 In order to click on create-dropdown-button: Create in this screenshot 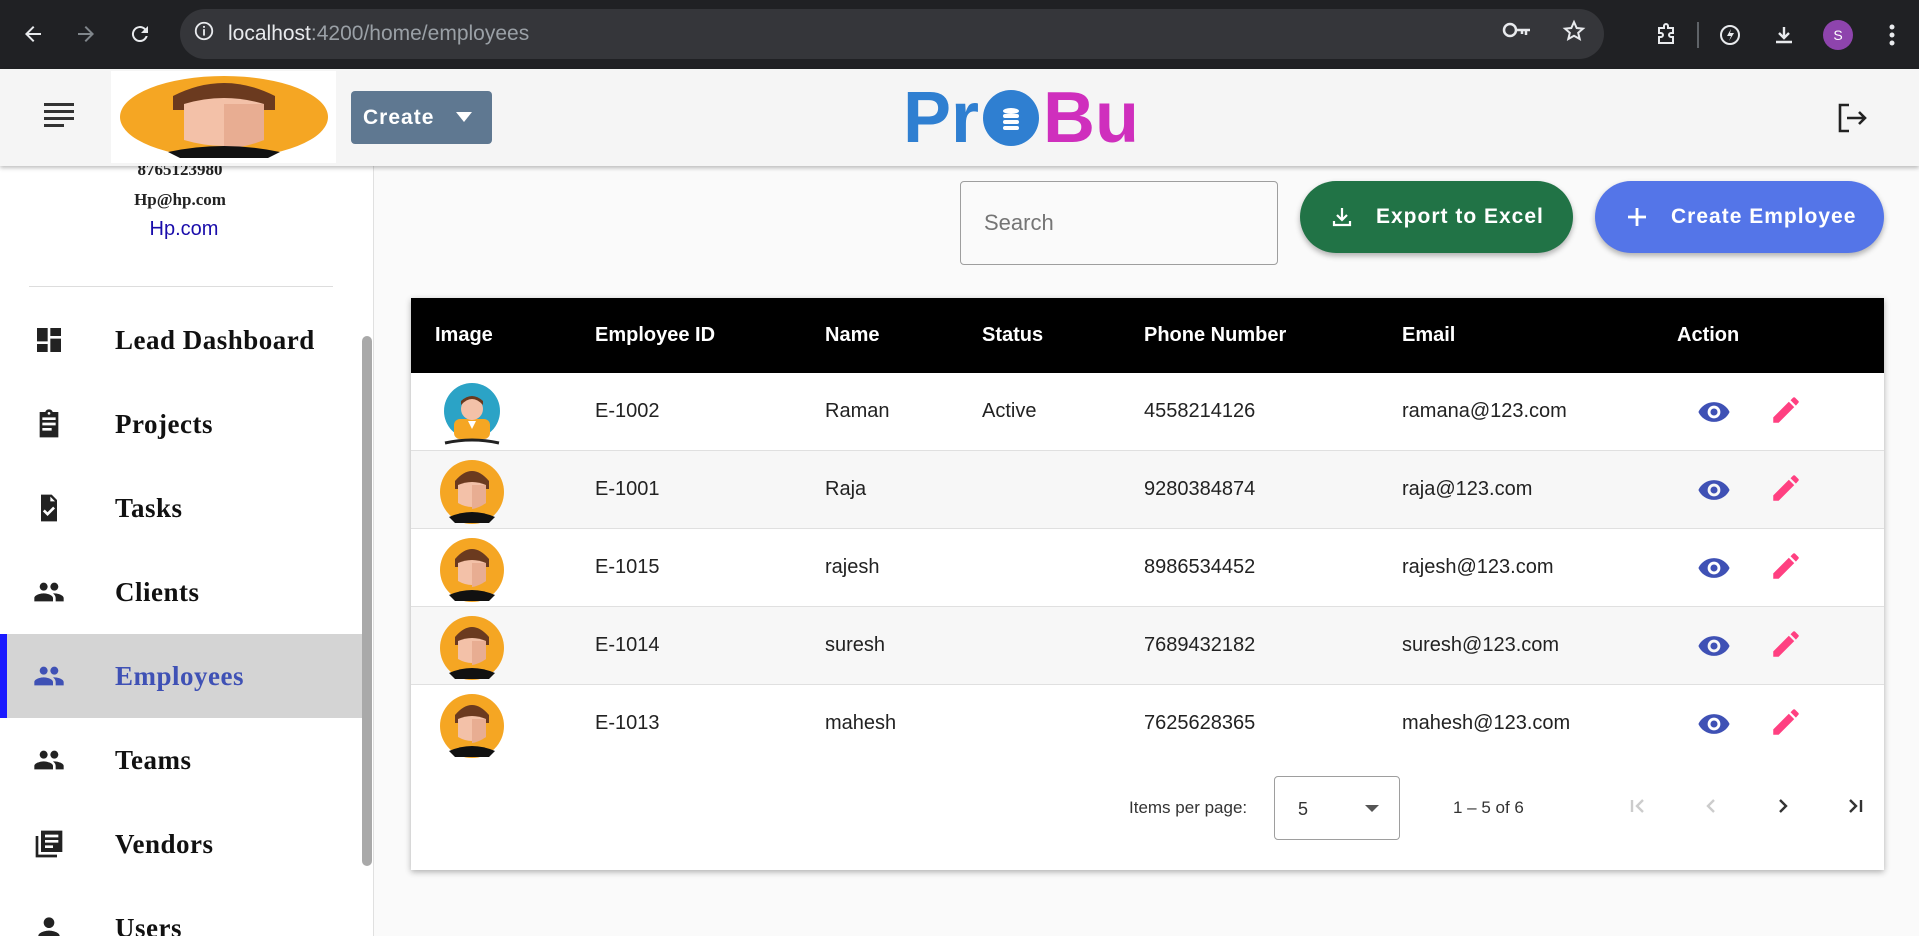, I will do `click(421, 117)`.